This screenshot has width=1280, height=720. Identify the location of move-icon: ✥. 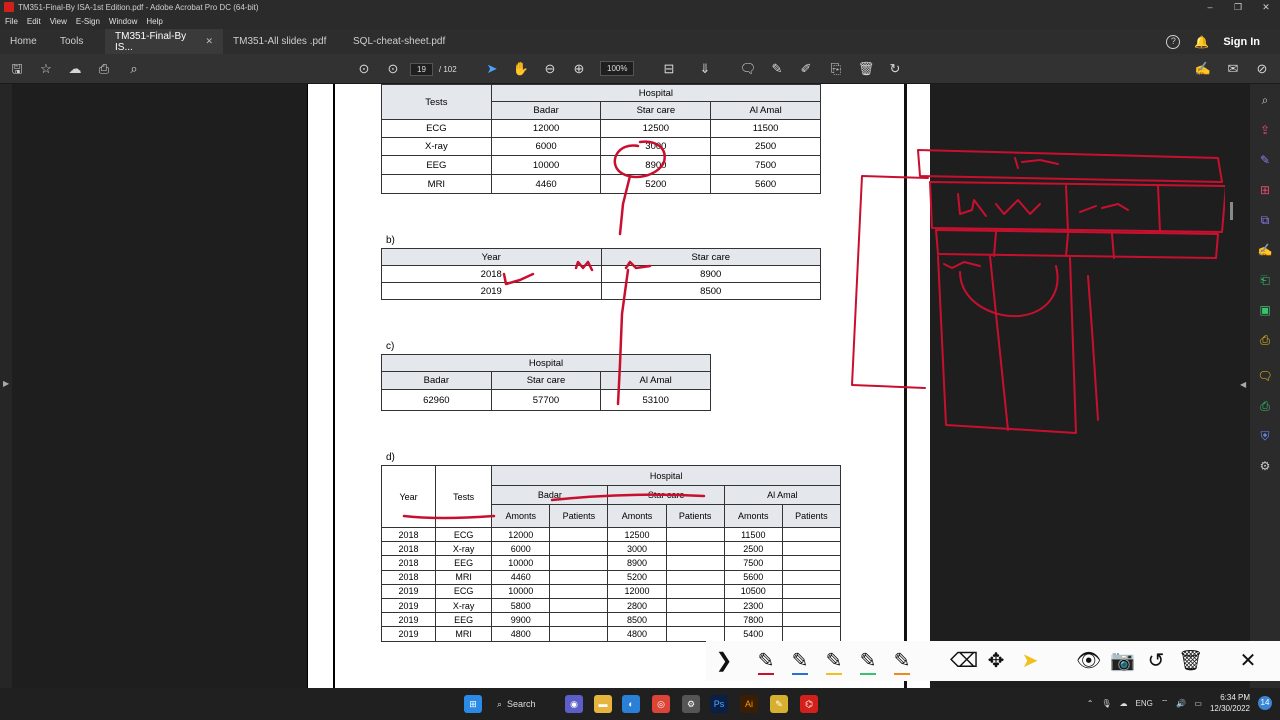
(996, 661).